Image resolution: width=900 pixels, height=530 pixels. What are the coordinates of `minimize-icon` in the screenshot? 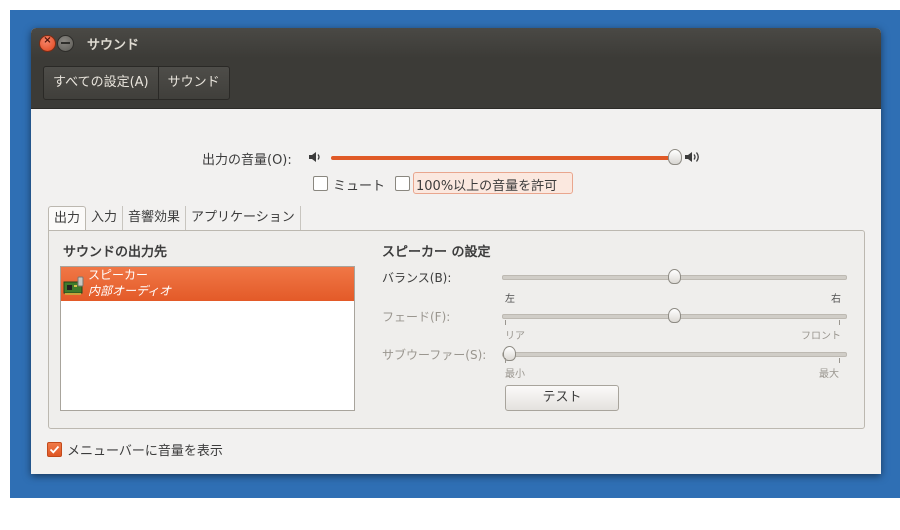 It's located at (65, 43).